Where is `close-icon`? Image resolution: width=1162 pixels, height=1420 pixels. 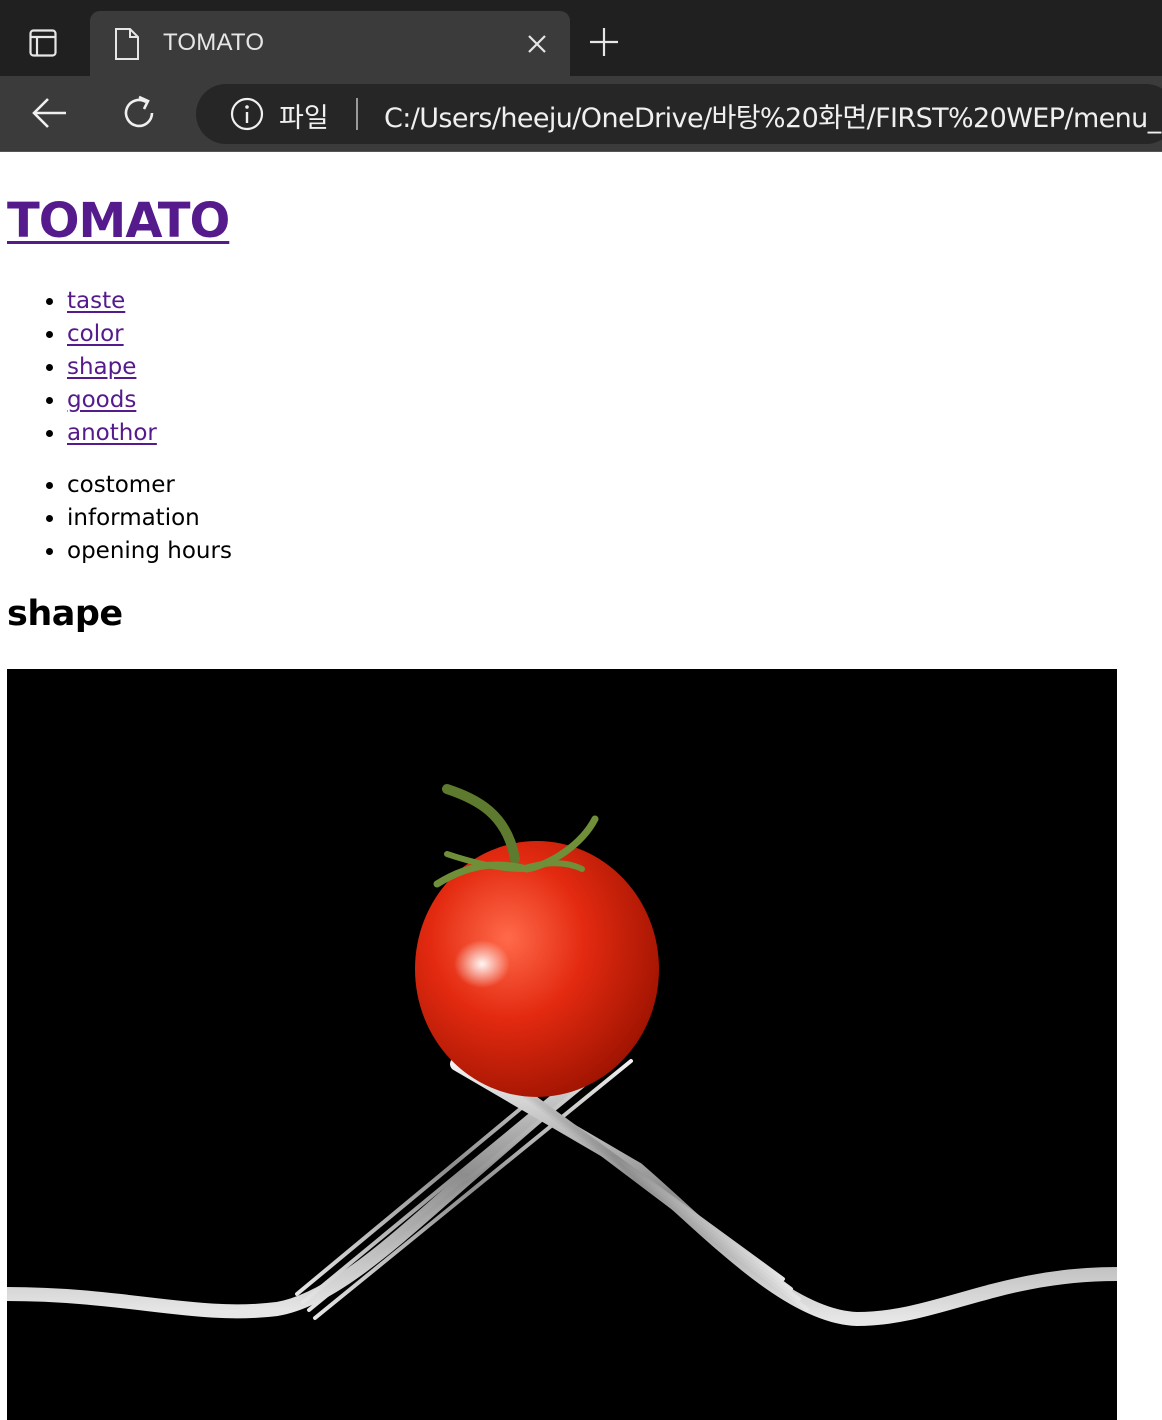
close-icon is located at coordinates (537, 44).